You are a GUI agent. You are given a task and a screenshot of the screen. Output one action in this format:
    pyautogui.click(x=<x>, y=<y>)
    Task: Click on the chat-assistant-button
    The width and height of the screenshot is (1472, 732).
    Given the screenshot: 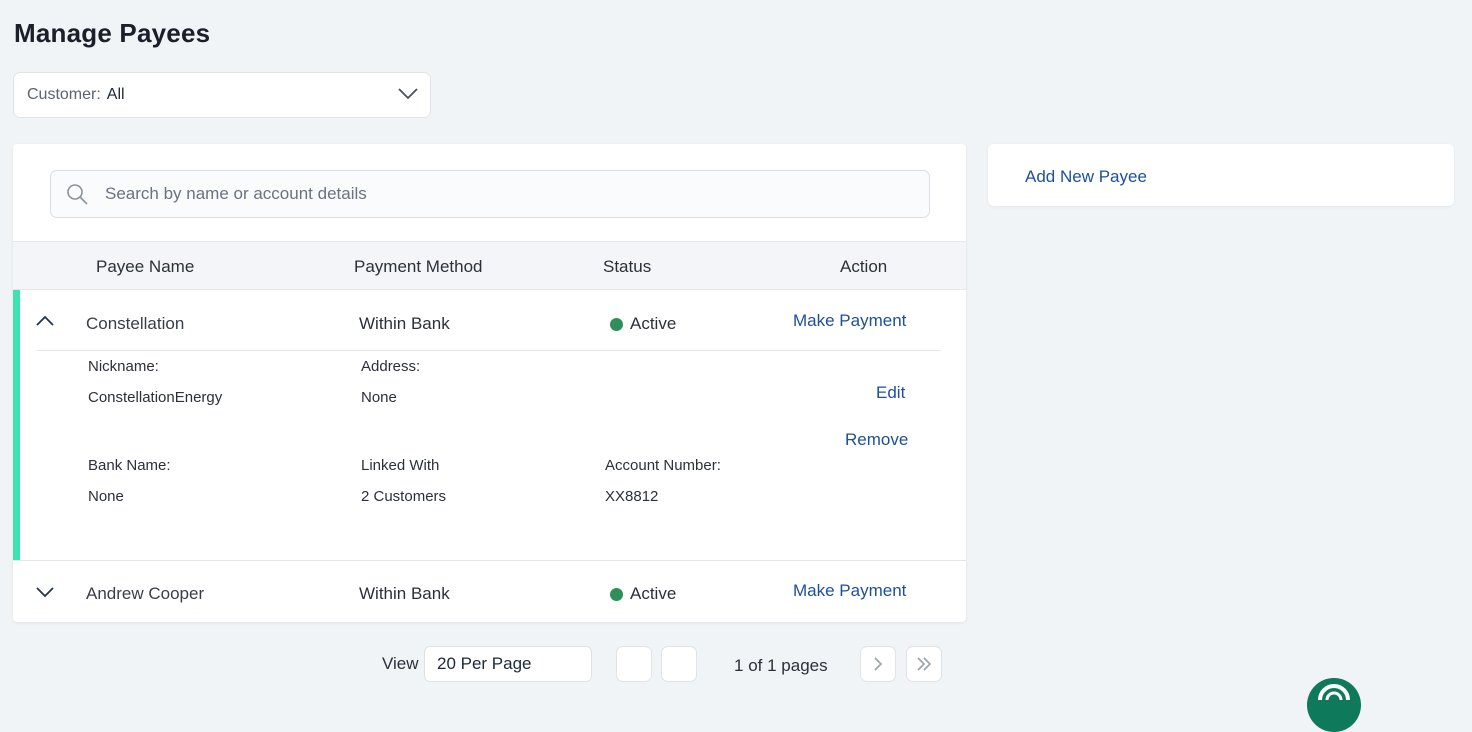 What is the action you would take?
    pyautogui.click(x=1334, y=705)
    